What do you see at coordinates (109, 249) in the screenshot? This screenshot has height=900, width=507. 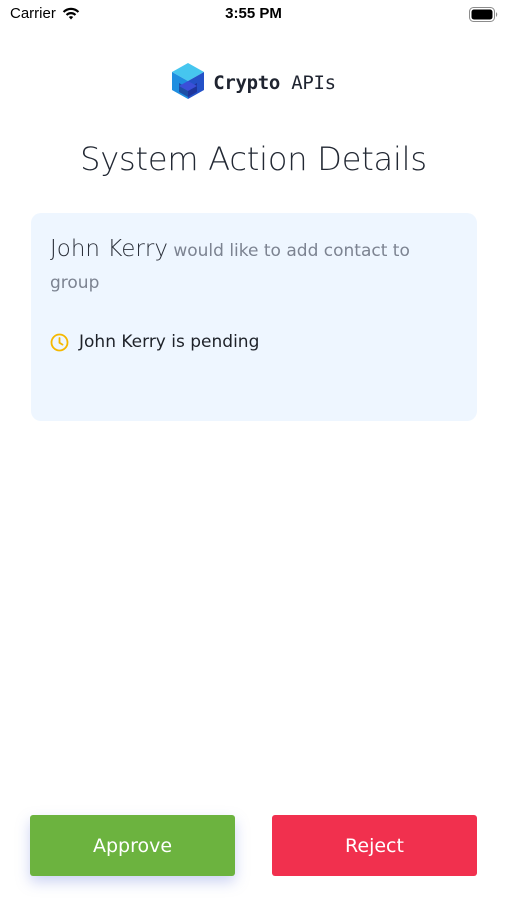 I see `requester-name: John Kerry` at bounding box center [109, 249].